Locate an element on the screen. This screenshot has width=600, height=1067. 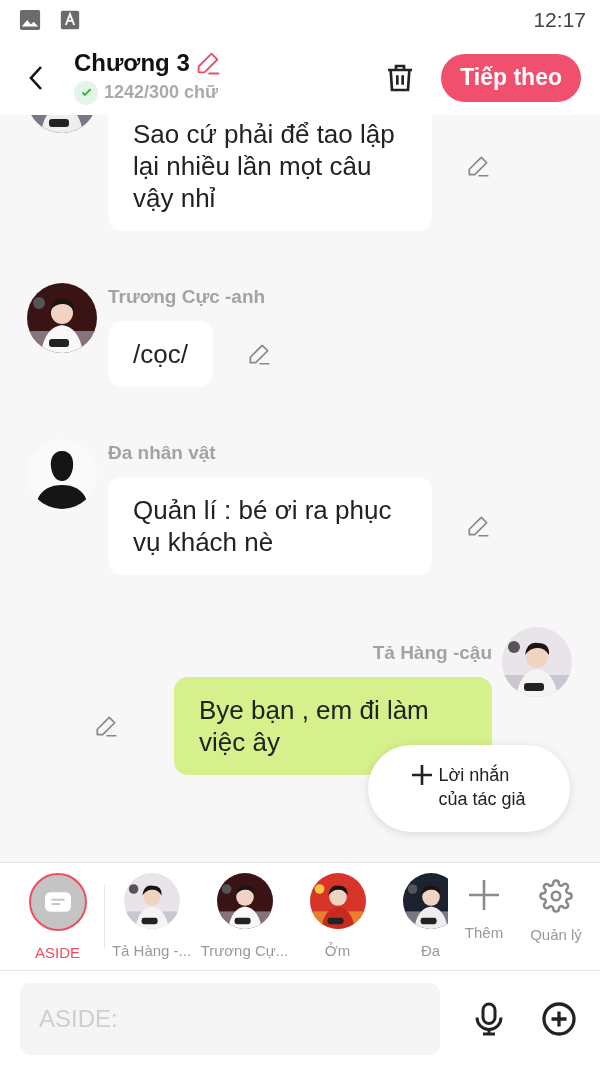
character-tab: Ởm is located at coordinates (337, 916).